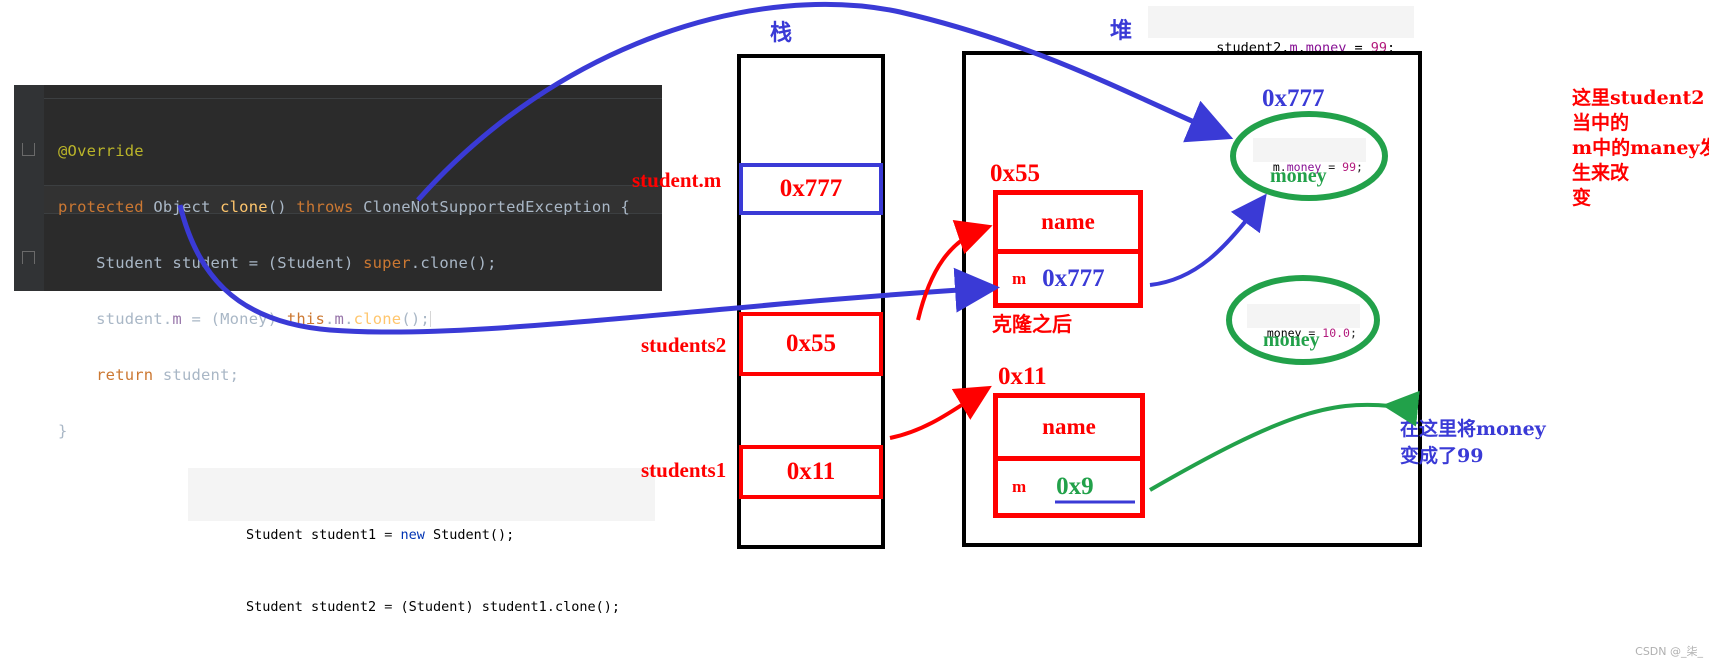 This screenshot has width=1709, height=663. What do you see at coordinates (1075, 486) in the screenshot?
I see `heap-0x11-ref-value: 0x9` at bounding box center [1075, 486].